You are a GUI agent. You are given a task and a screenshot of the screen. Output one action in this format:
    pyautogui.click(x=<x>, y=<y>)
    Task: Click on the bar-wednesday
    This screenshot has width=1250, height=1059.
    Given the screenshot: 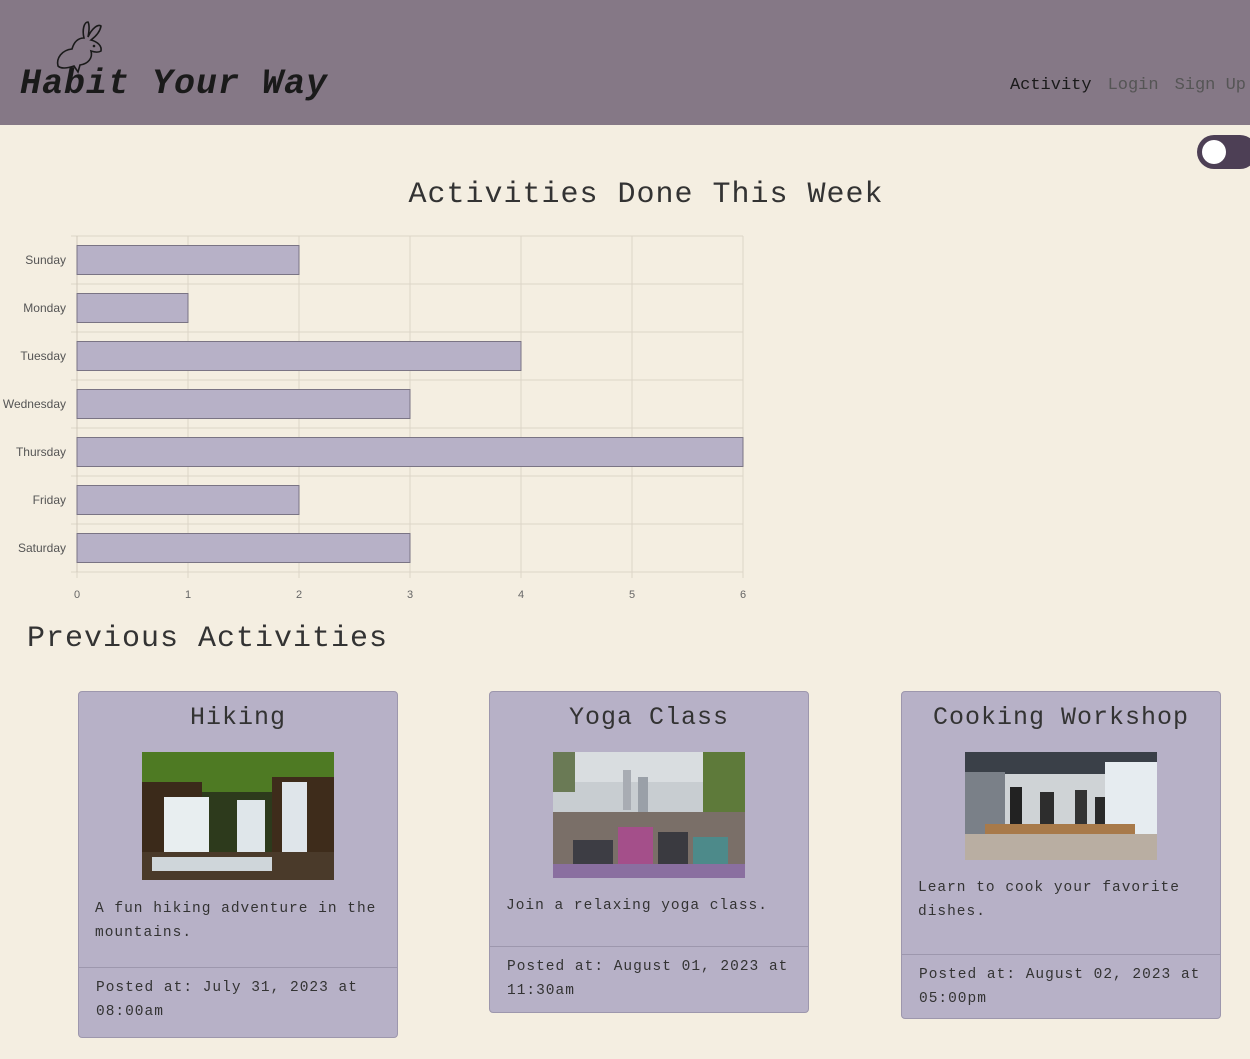 What is the action you would take?
    pyautogui.click(x=243, y=404)
    